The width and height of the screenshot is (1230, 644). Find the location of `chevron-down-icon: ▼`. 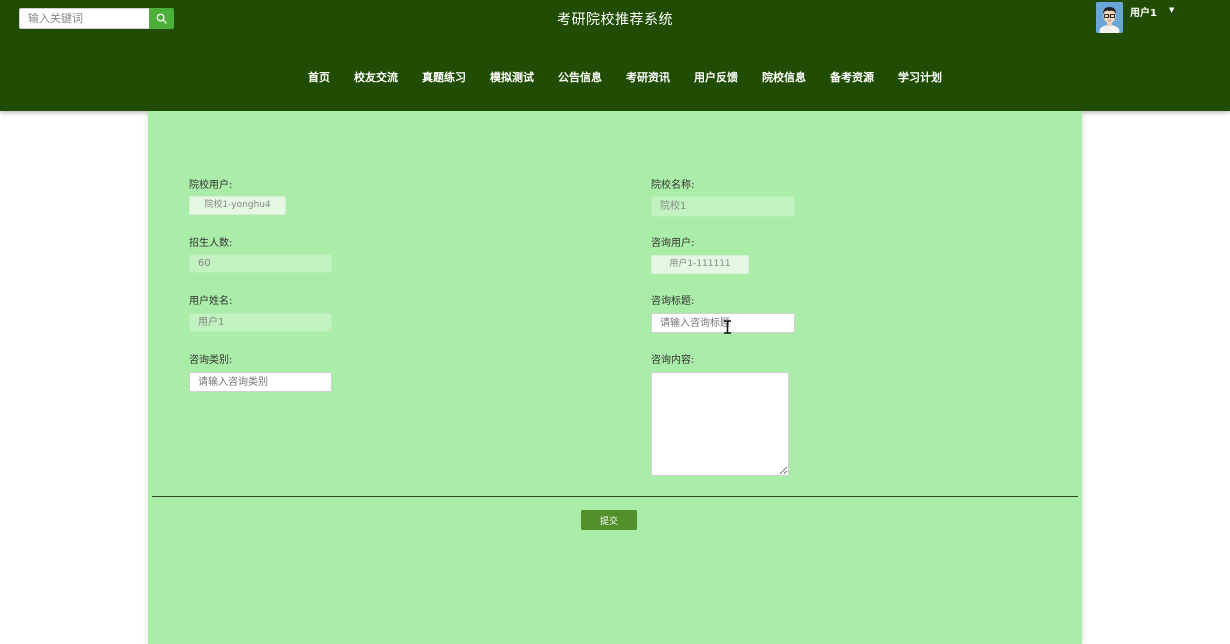

chevron-down-icon: ▼ is located at coordinates (1171, 10).